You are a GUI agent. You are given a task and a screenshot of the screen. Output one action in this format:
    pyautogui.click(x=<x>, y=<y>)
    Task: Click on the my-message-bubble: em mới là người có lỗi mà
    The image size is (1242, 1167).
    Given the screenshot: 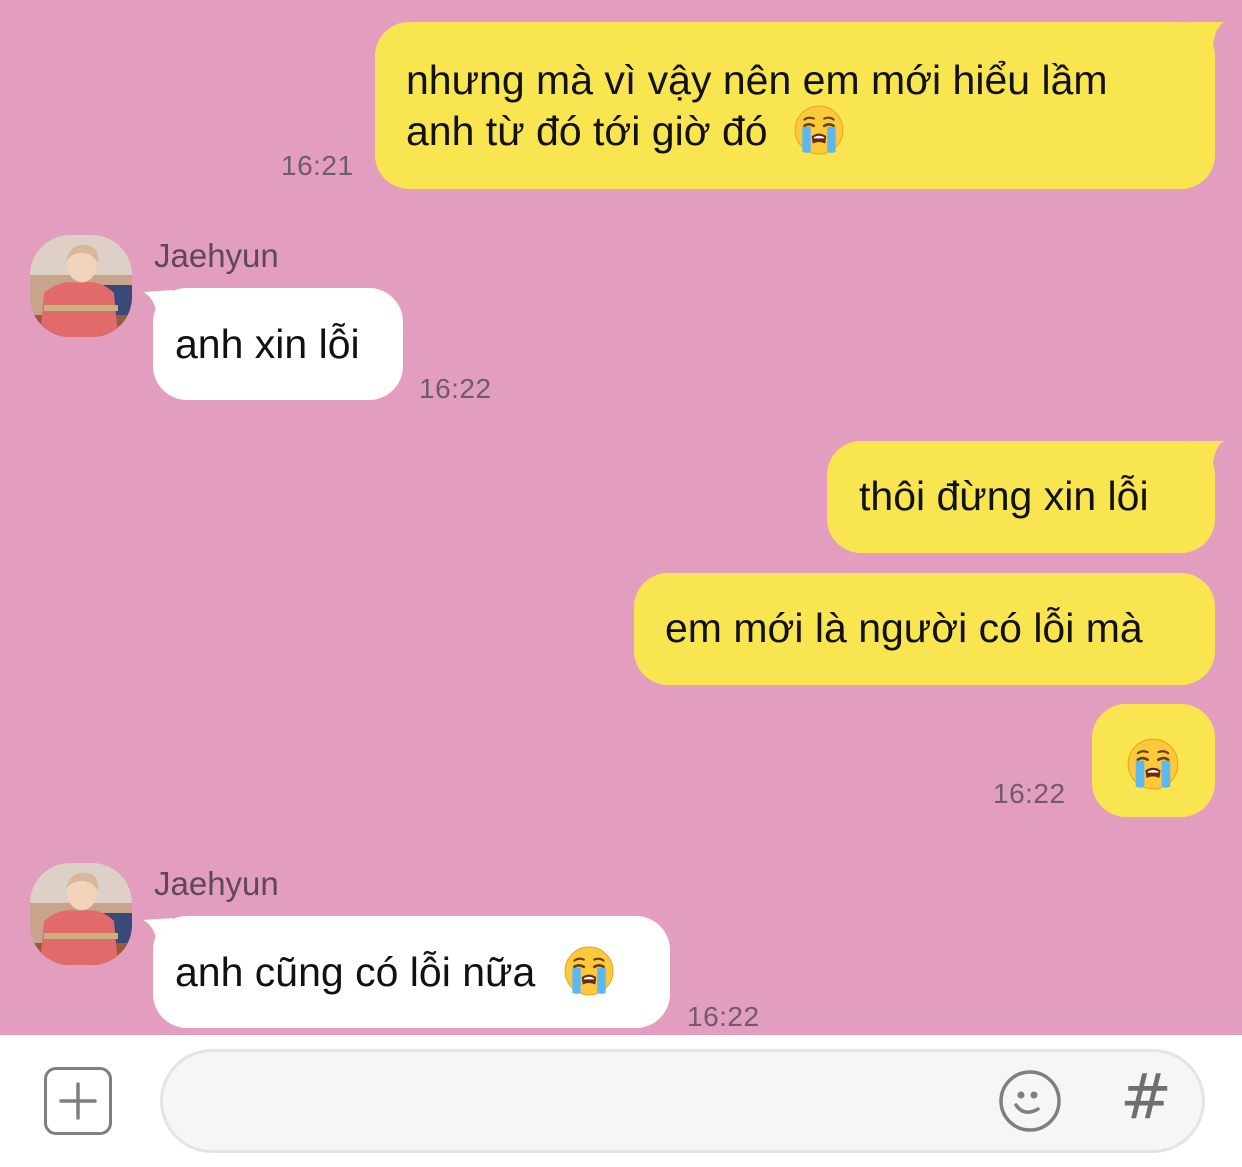 What is the action you would take?
    pyautogui.click(x=924, y=629)
    